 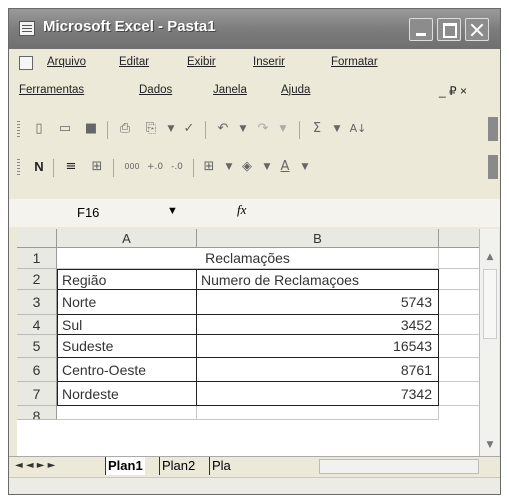 What do you see at coordinates (358, 129) in the screenshot?
I see `sort-ascending-icon: A↓` at bounding box center [358, 129].